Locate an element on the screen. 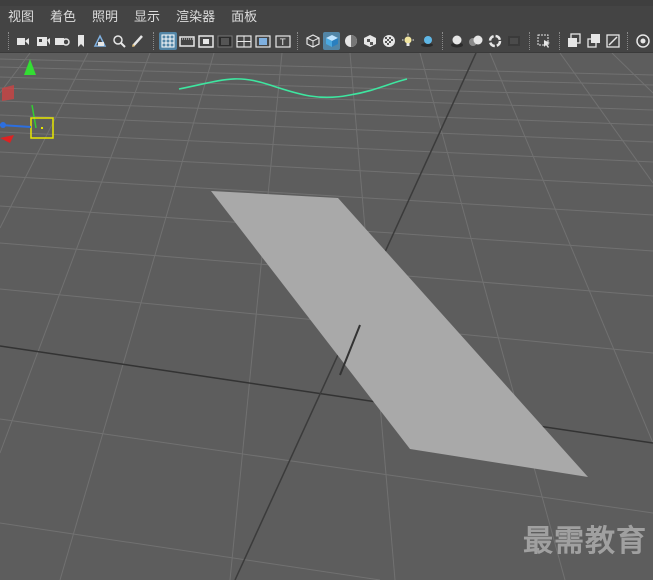 The width and height of the screenshot is (653, 580). menu-show: 显示 is located at coordinates (147, 17).